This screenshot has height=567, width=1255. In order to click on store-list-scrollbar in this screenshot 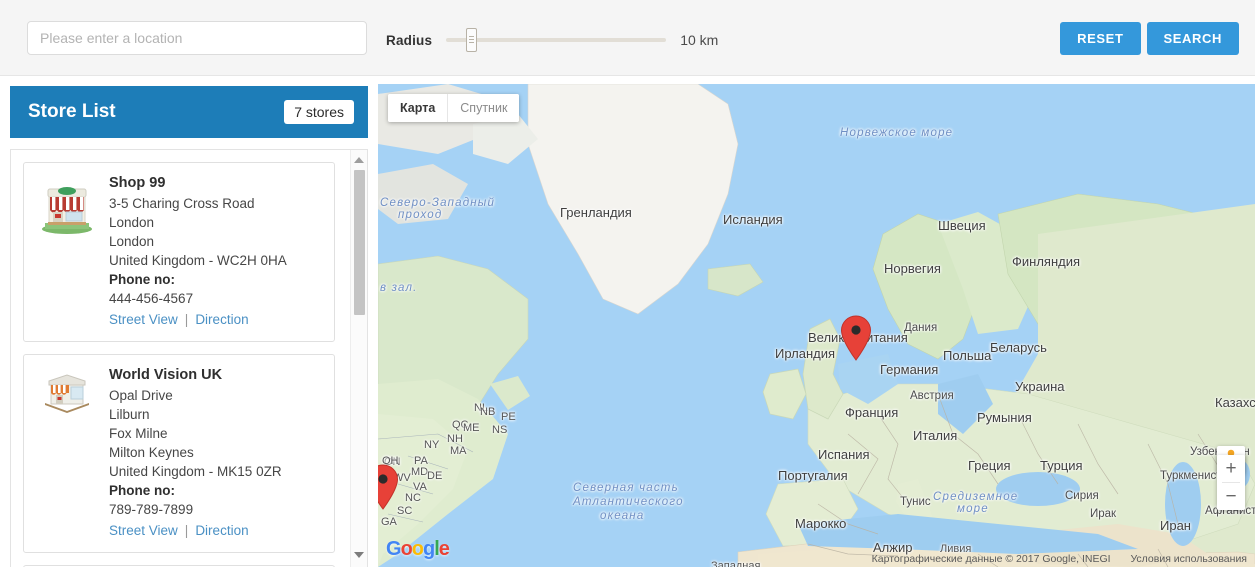, I will do `click(358, 358)`.